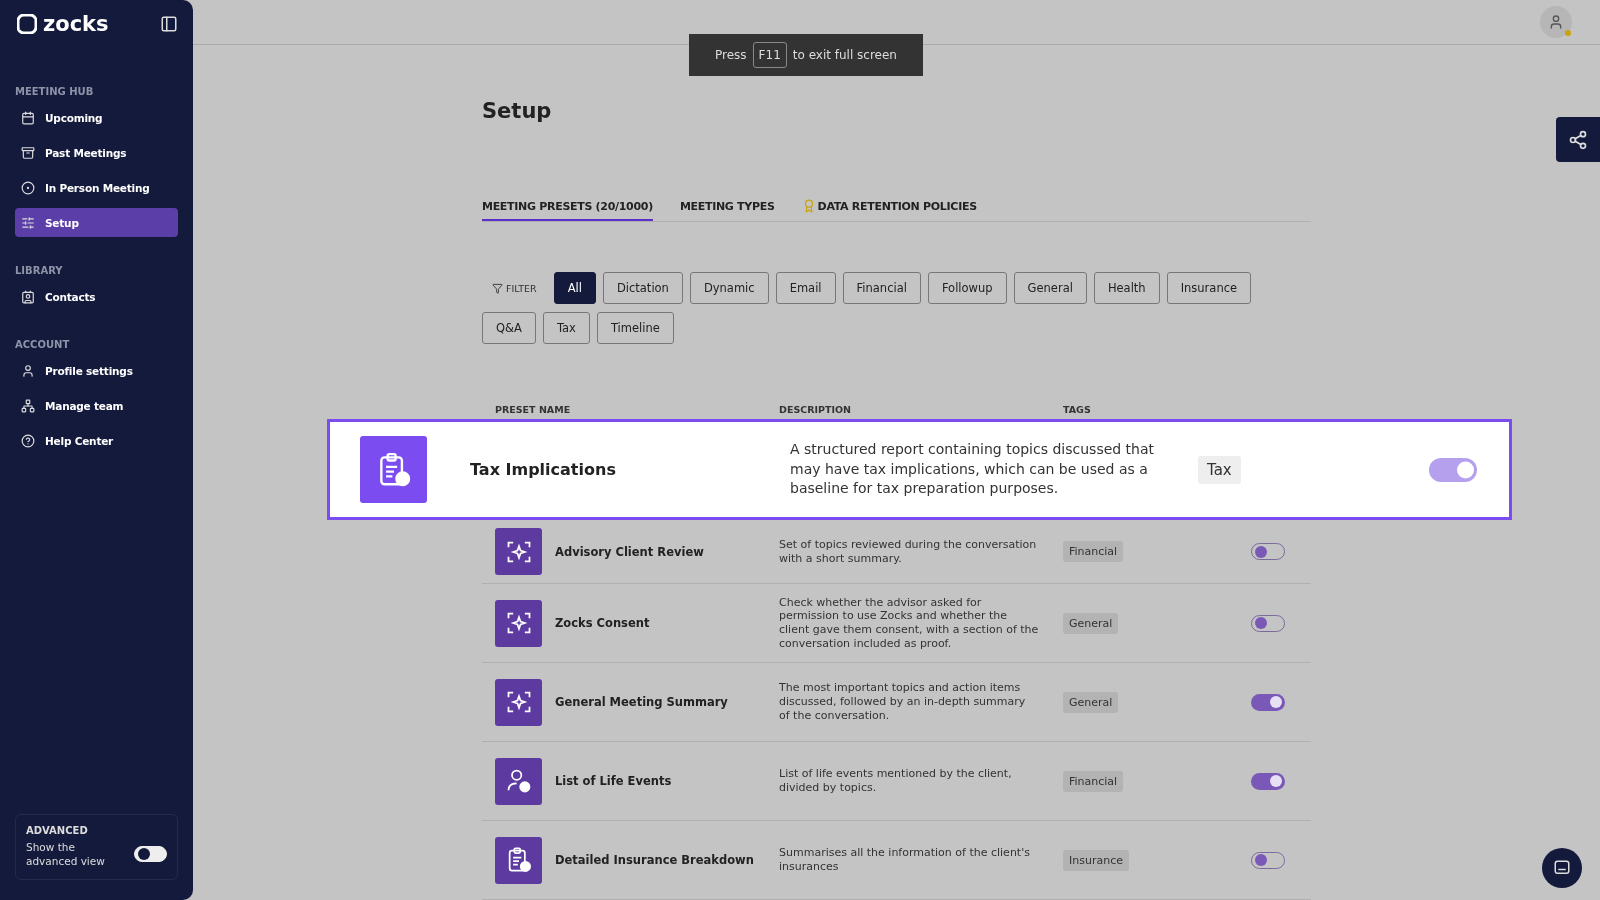 The width and height of the screenshot is (1600, 900). Describe the element at coordinates (1209, 288) in the screenshot. I see `filter-chip: Insurance` at that location.